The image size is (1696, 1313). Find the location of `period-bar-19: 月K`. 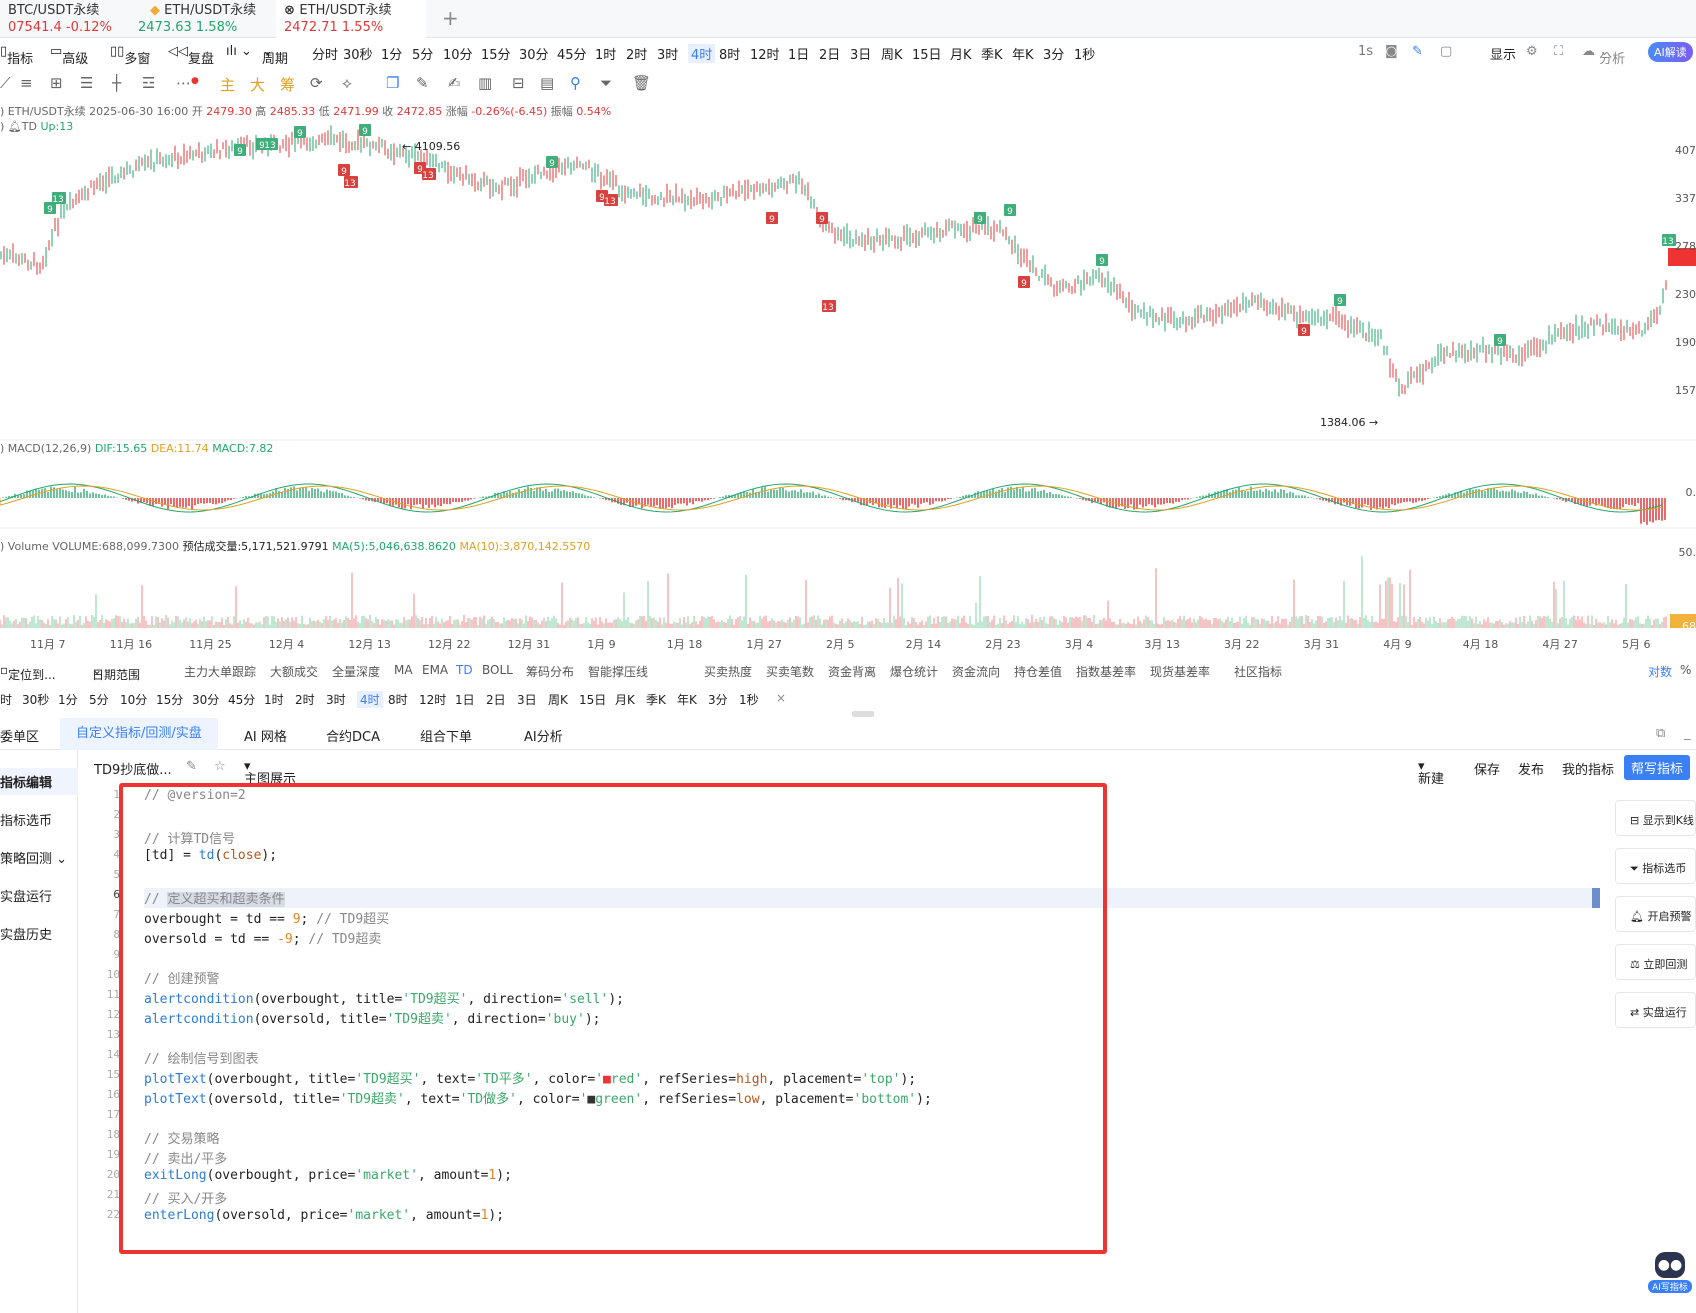

period-bar-19: 月K is located at coordinates (625, 699).